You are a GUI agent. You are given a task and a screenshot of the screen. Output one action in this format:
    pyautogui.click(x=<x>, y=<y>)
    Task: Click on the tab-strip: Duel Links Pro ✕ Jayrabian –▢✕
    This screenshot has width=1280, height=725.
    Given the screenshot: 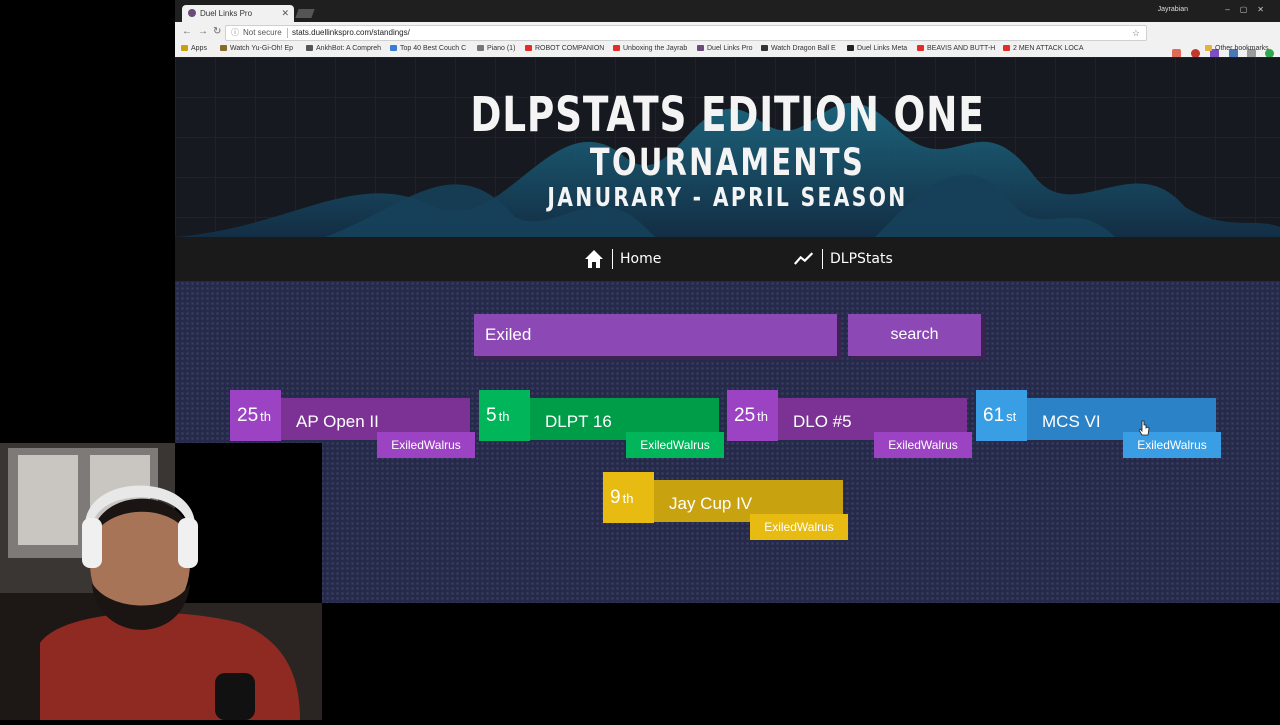 What is the action you would take?
    pyautogui.click(x=727, y=11)
    